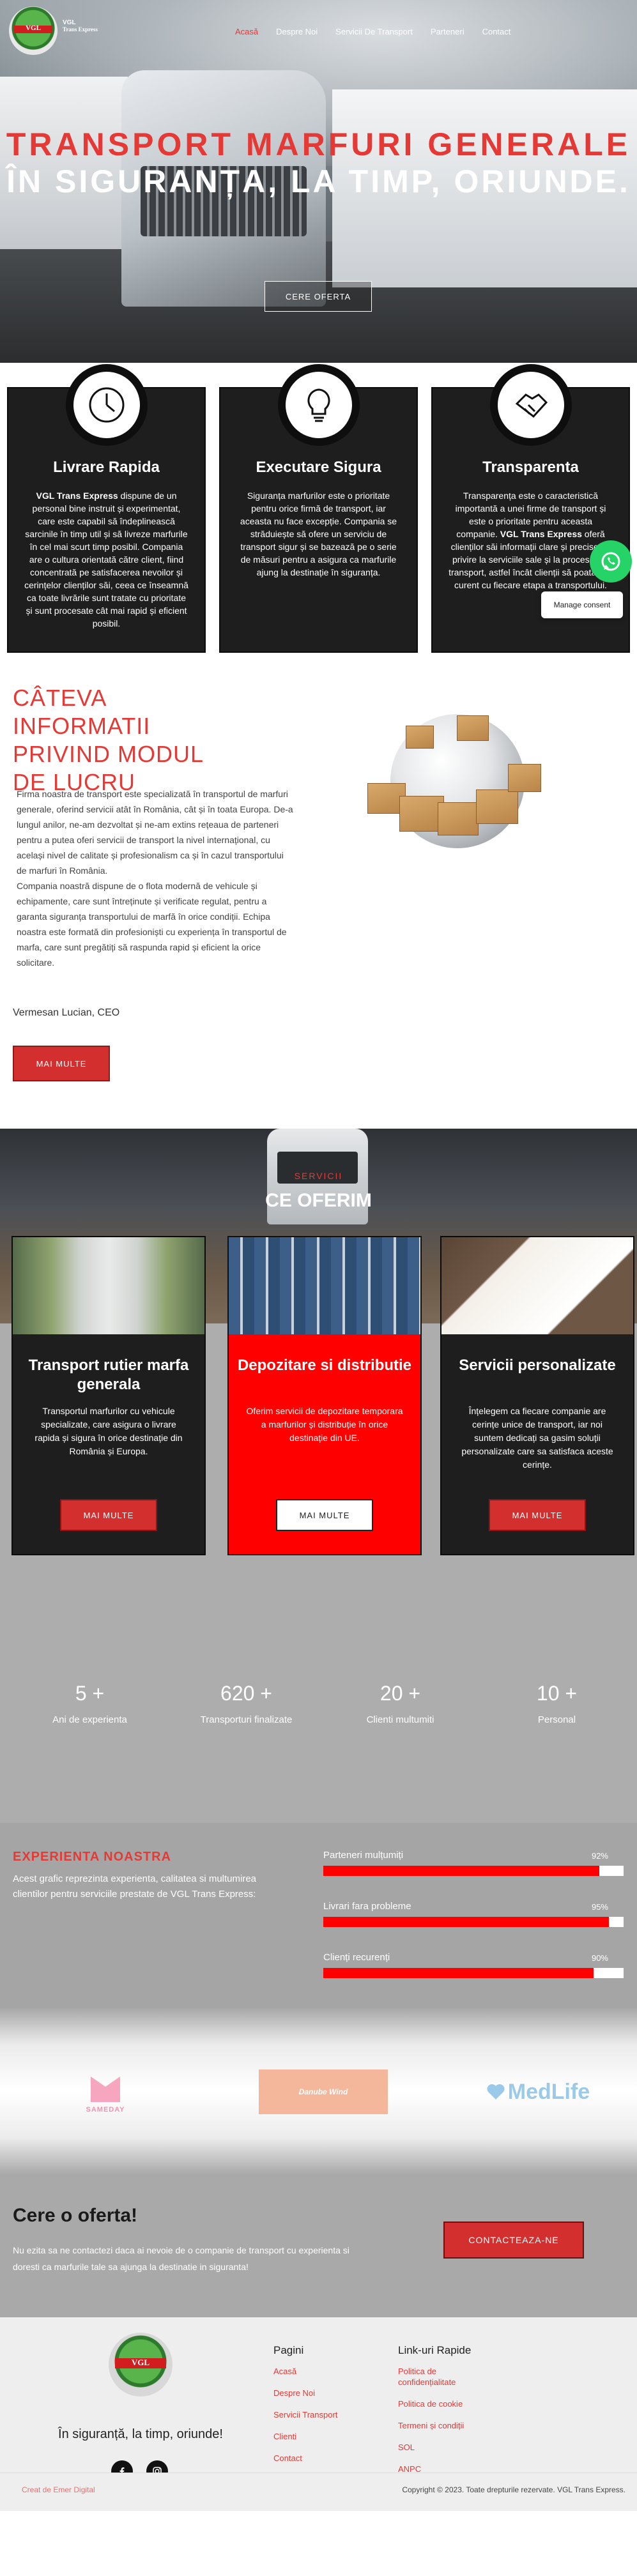 Image resolution: width=637 pixels, height=2576 pixels. What do you see at coordinates (89, 1703) in the screenshot?
I see `stat-years: 5 + Ani de experienta` at bounding box center [89, 1703].